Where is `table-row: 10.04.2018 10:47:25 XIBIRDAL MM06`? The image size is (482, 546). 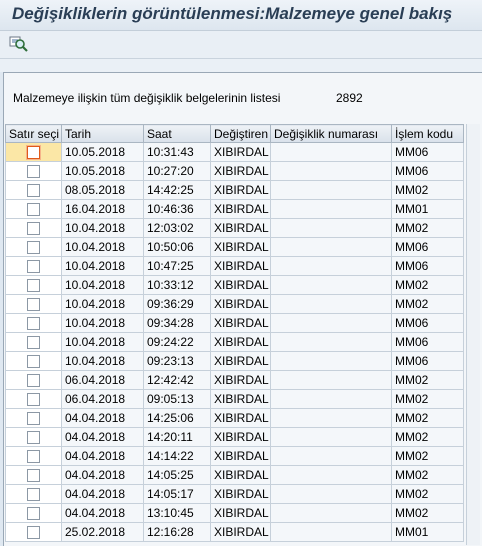
table-row: 10.04.2018 10:47:25 XIBIRDAL MM06 is located at coordinates (234, 266).